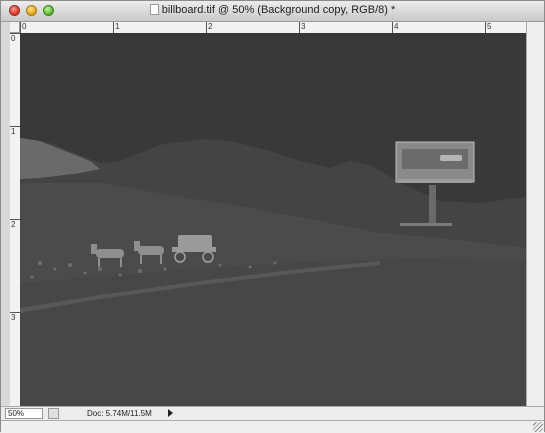 Image resolution: width=545 pixels, height=433 pixels. What do you see at coordinates (53, 413) in the screenshot?
I see `status-icon` at bounding box center [53, 413].